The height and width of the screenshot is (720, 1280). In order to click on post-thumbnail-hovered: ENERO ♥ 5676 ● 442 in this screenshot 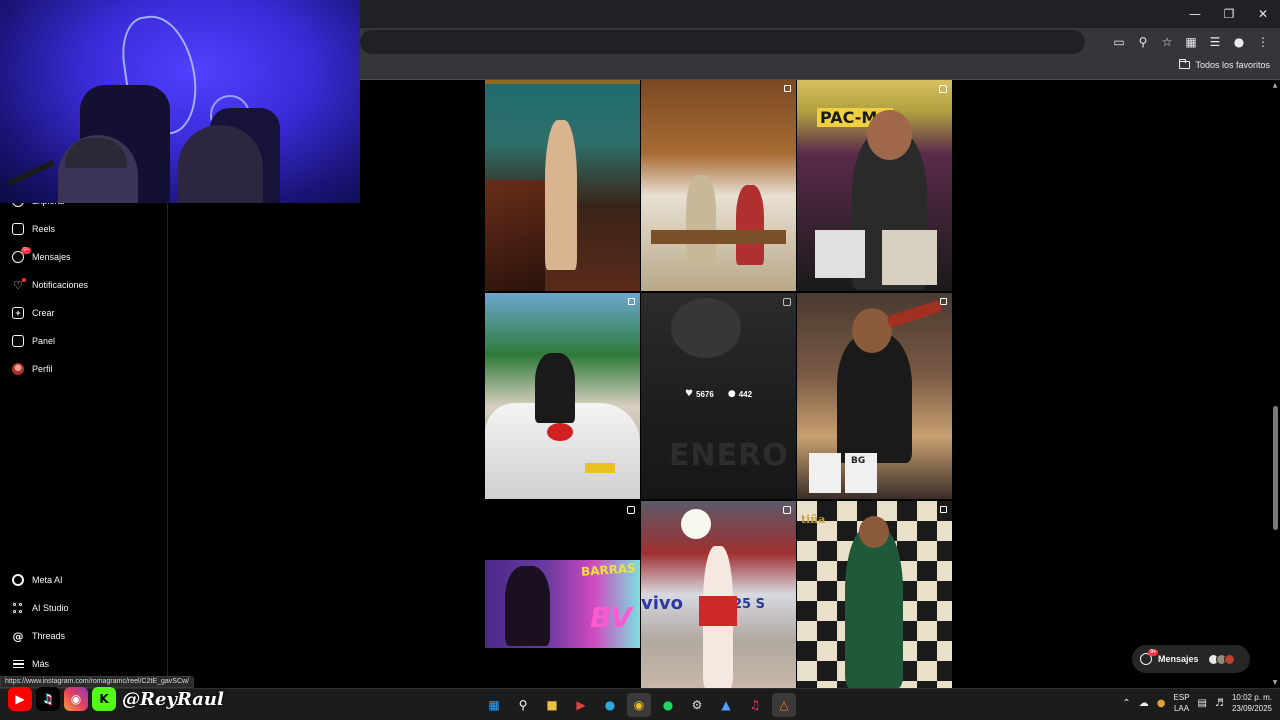, I will do `click(718, 396)`.